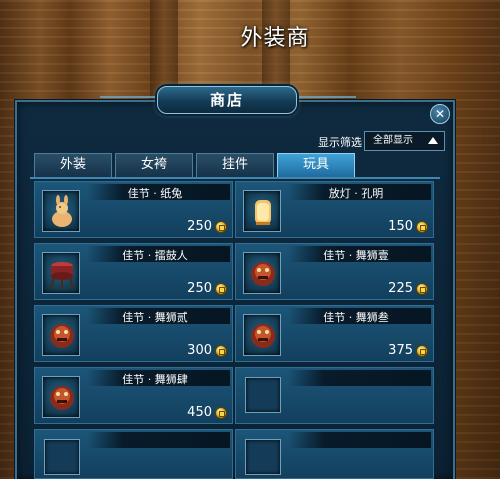  Describe the element at coordinates (316, 165) in the screenshot. I see `tab-toys: 玩具` at that location.